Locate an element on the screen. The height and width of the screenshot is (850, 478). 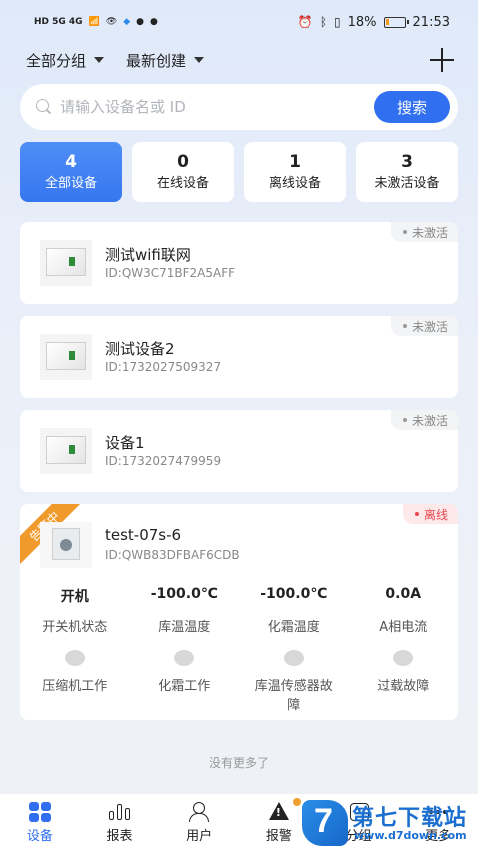
device-id: ID:QWB83DFBAF6CDB is located at coordinates (172, 555).